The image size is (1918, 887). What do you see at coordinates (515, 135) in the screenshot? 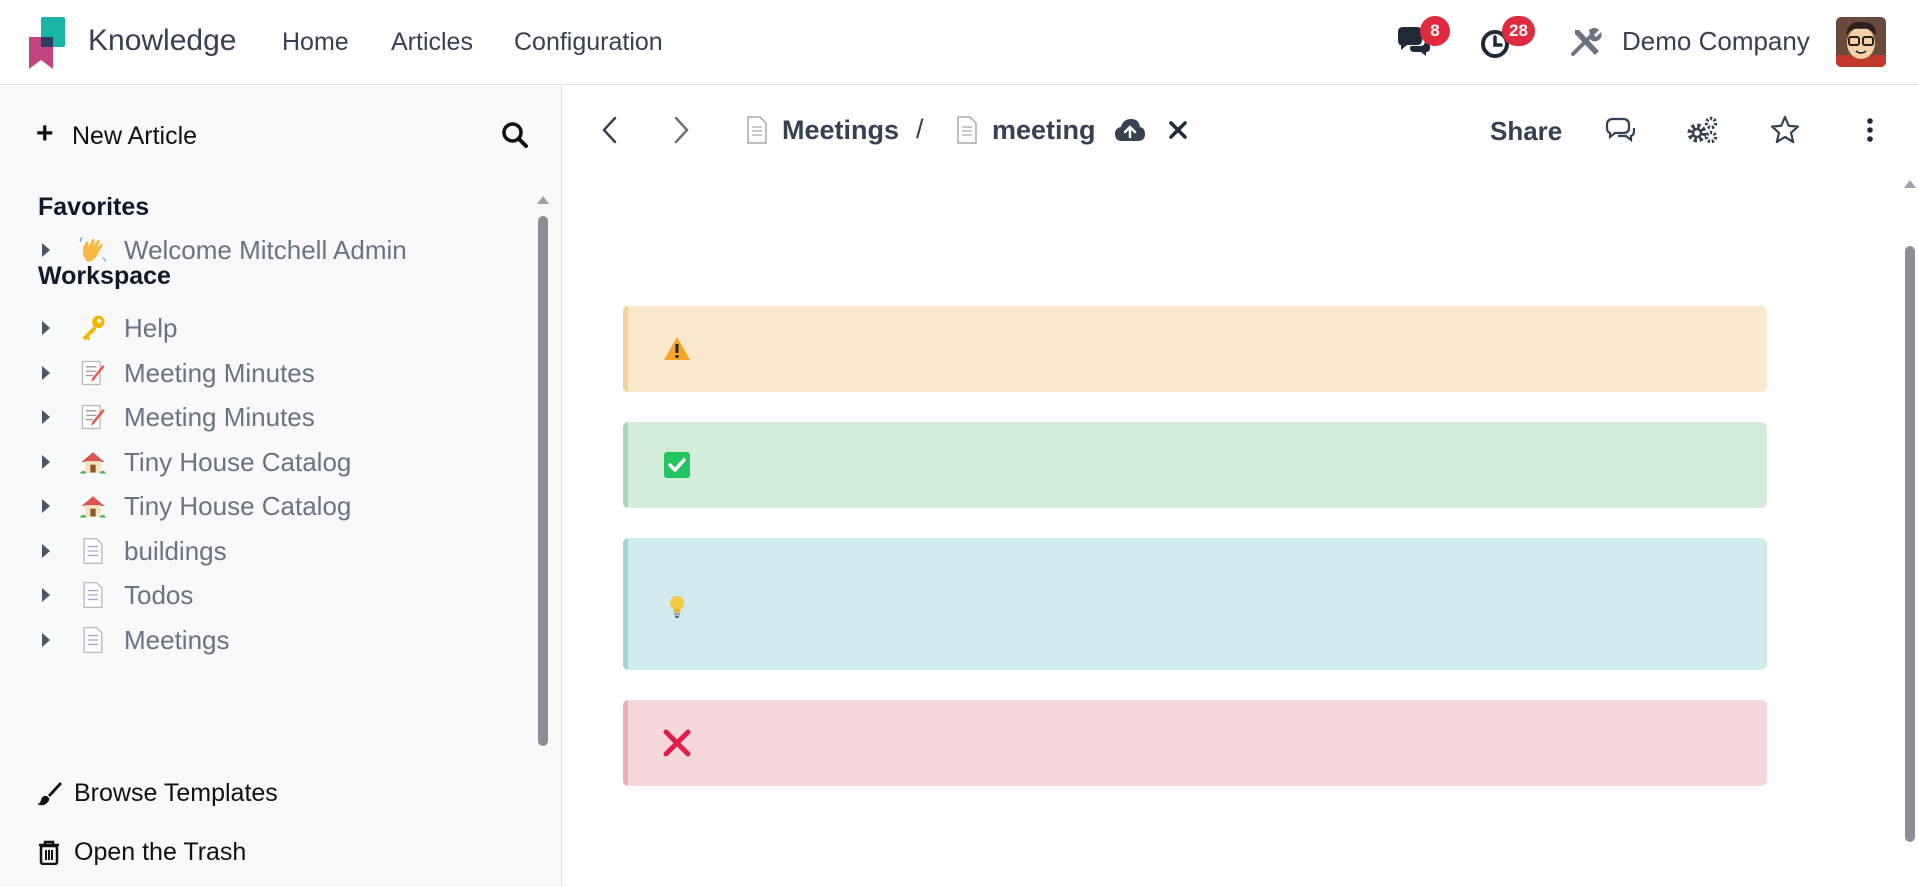
I see `search-icon` at bounding box center [515, 135].